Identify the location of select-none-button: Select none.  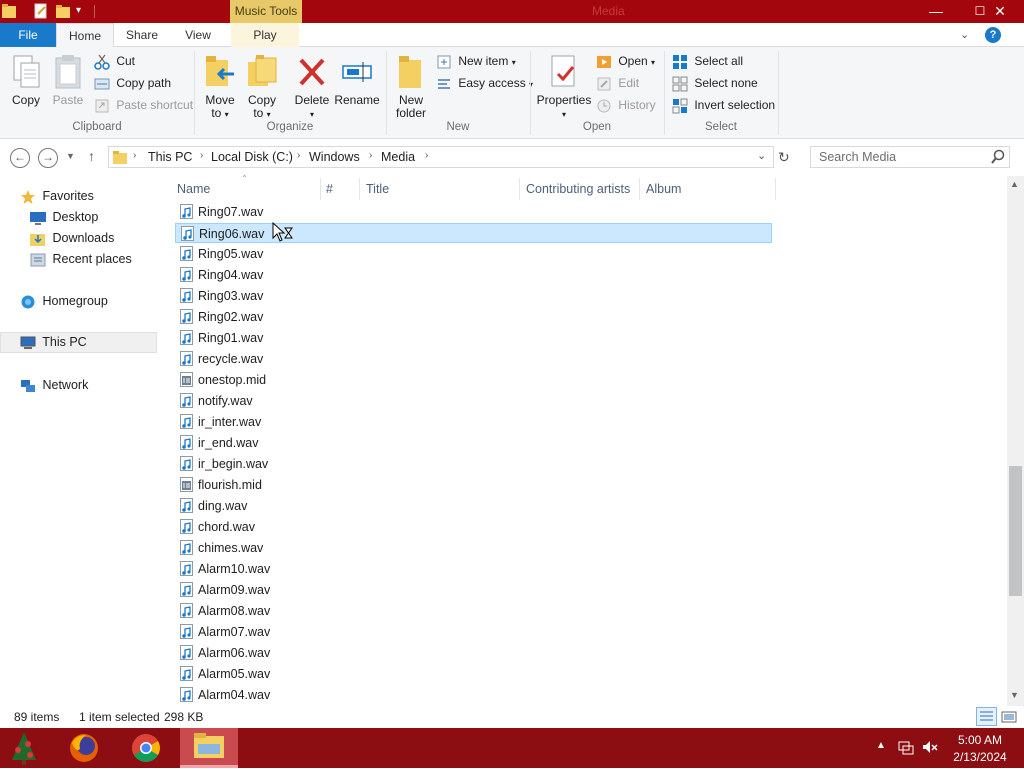
(715, 84).